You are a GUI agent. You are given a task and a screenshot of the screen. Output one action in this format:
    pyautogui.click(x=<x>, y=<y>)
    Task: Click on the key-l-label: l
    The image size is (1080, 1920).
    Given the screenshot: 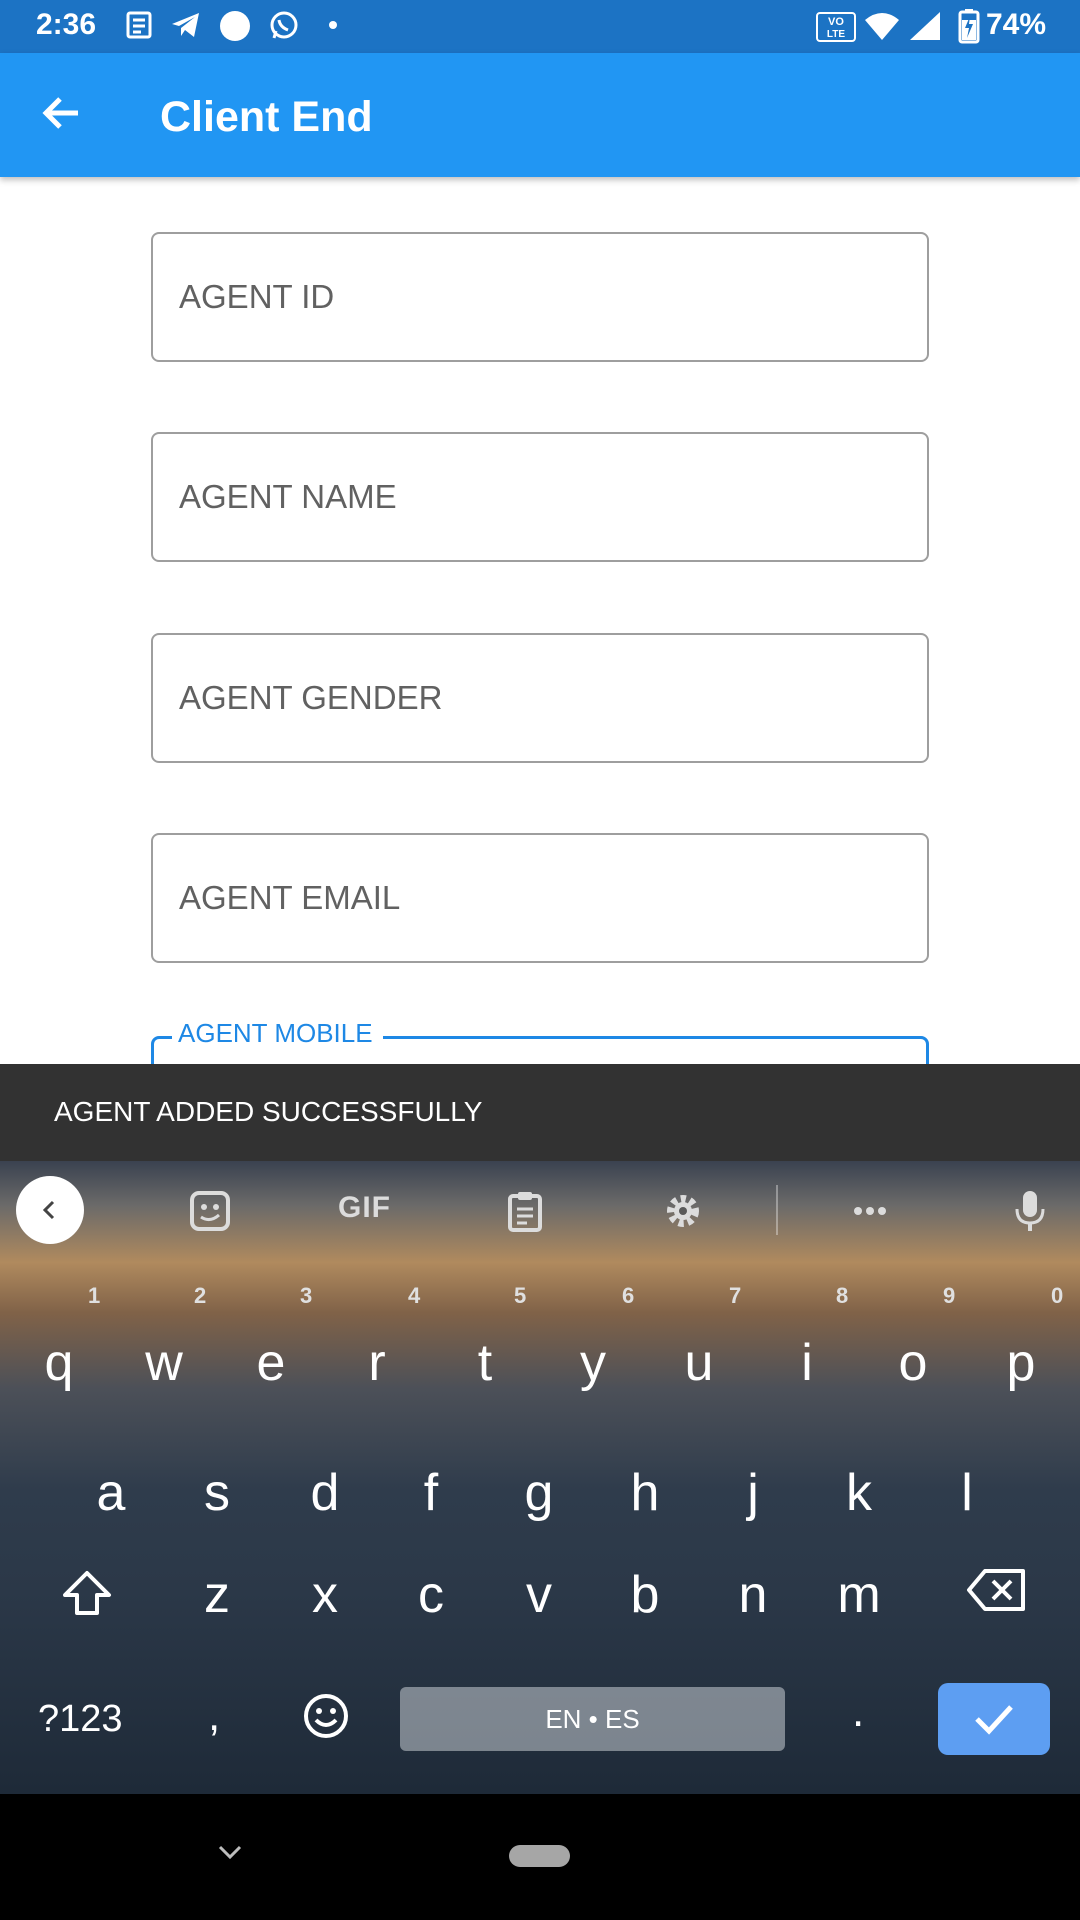 What is the action you would take?
    pyautogui.click(x=967, y=1493)
    